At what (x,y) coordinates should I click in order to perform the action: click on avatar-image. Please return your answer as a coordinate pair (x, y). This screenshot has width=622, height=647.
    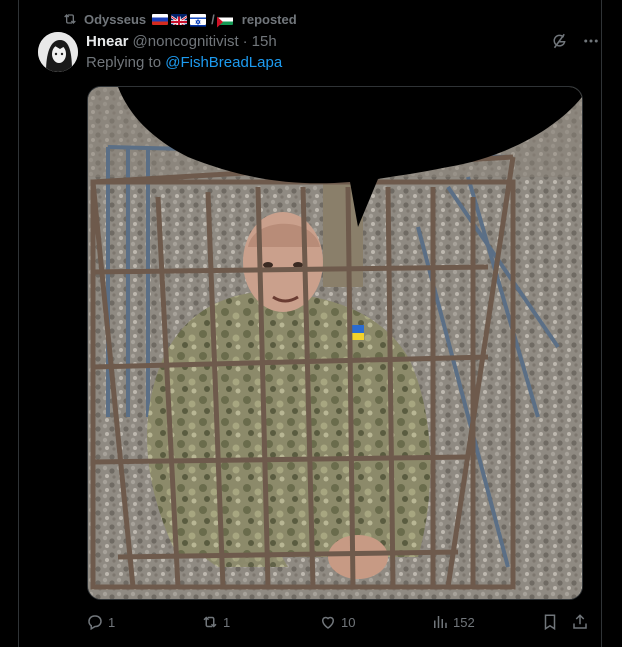
    Looking at the image, I should click on (58, 52).